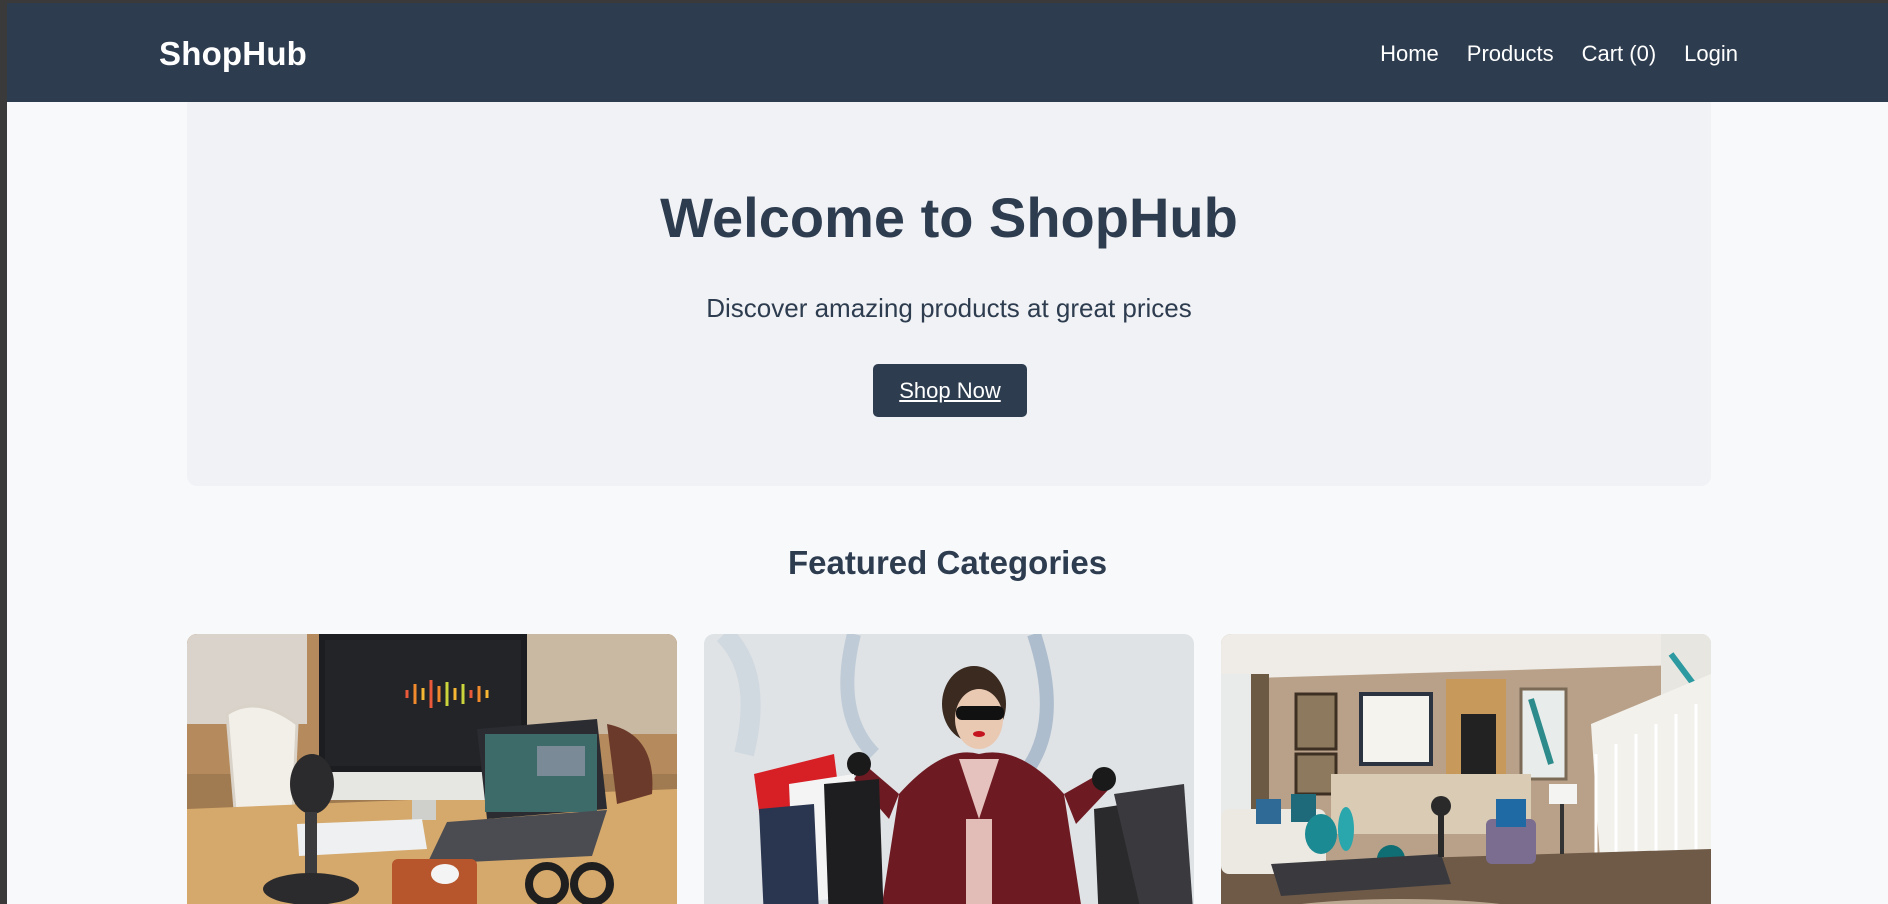  What do you see at coordinates (1409, 54) in the screenshot?
I see `nav-link-home: Home` at bounding box center [1409, 54].